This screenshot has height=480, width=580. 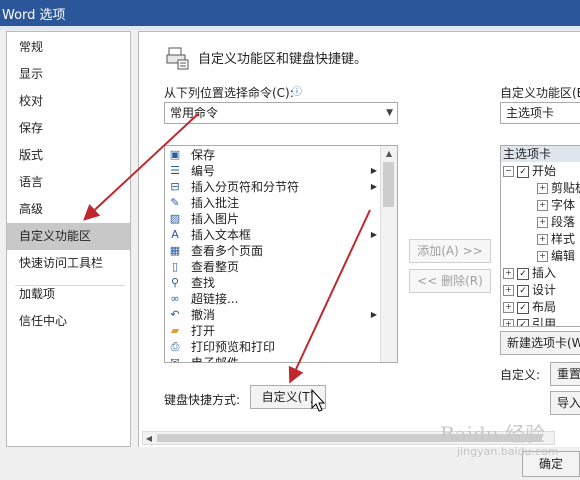 I want to click on list-item: ⊟ 插入分页符和分节符 ▶, so click(x=273, y=187).